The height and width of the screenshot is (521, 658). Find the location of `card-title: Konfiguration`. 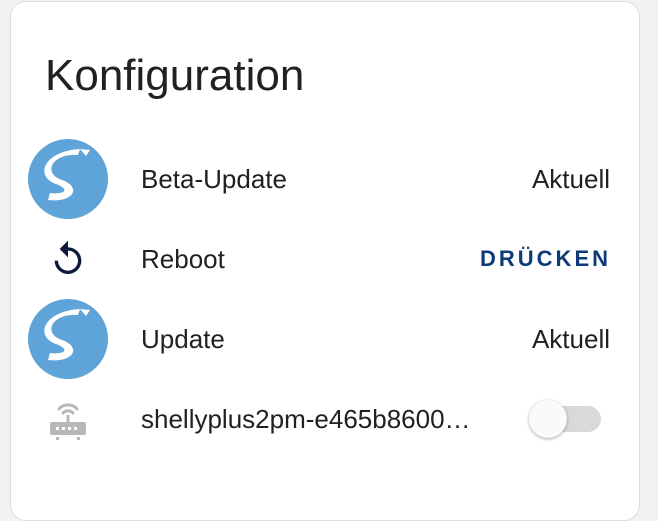

card-title: Konfiguration is located at coordinates (175, 75).